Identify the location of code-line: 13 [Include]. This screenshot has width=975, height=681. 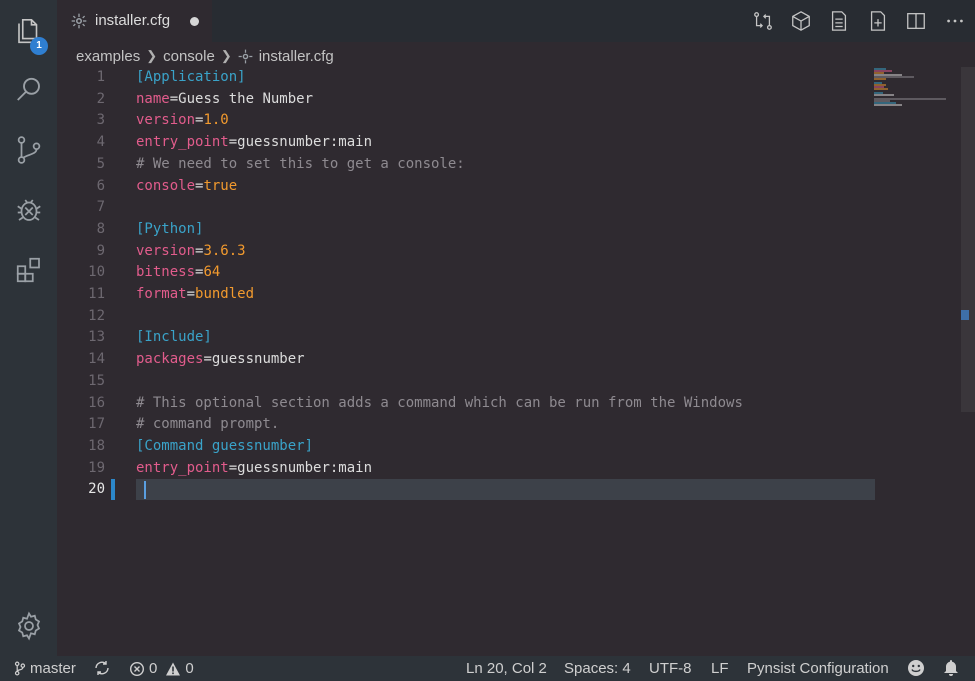
(516, 338).